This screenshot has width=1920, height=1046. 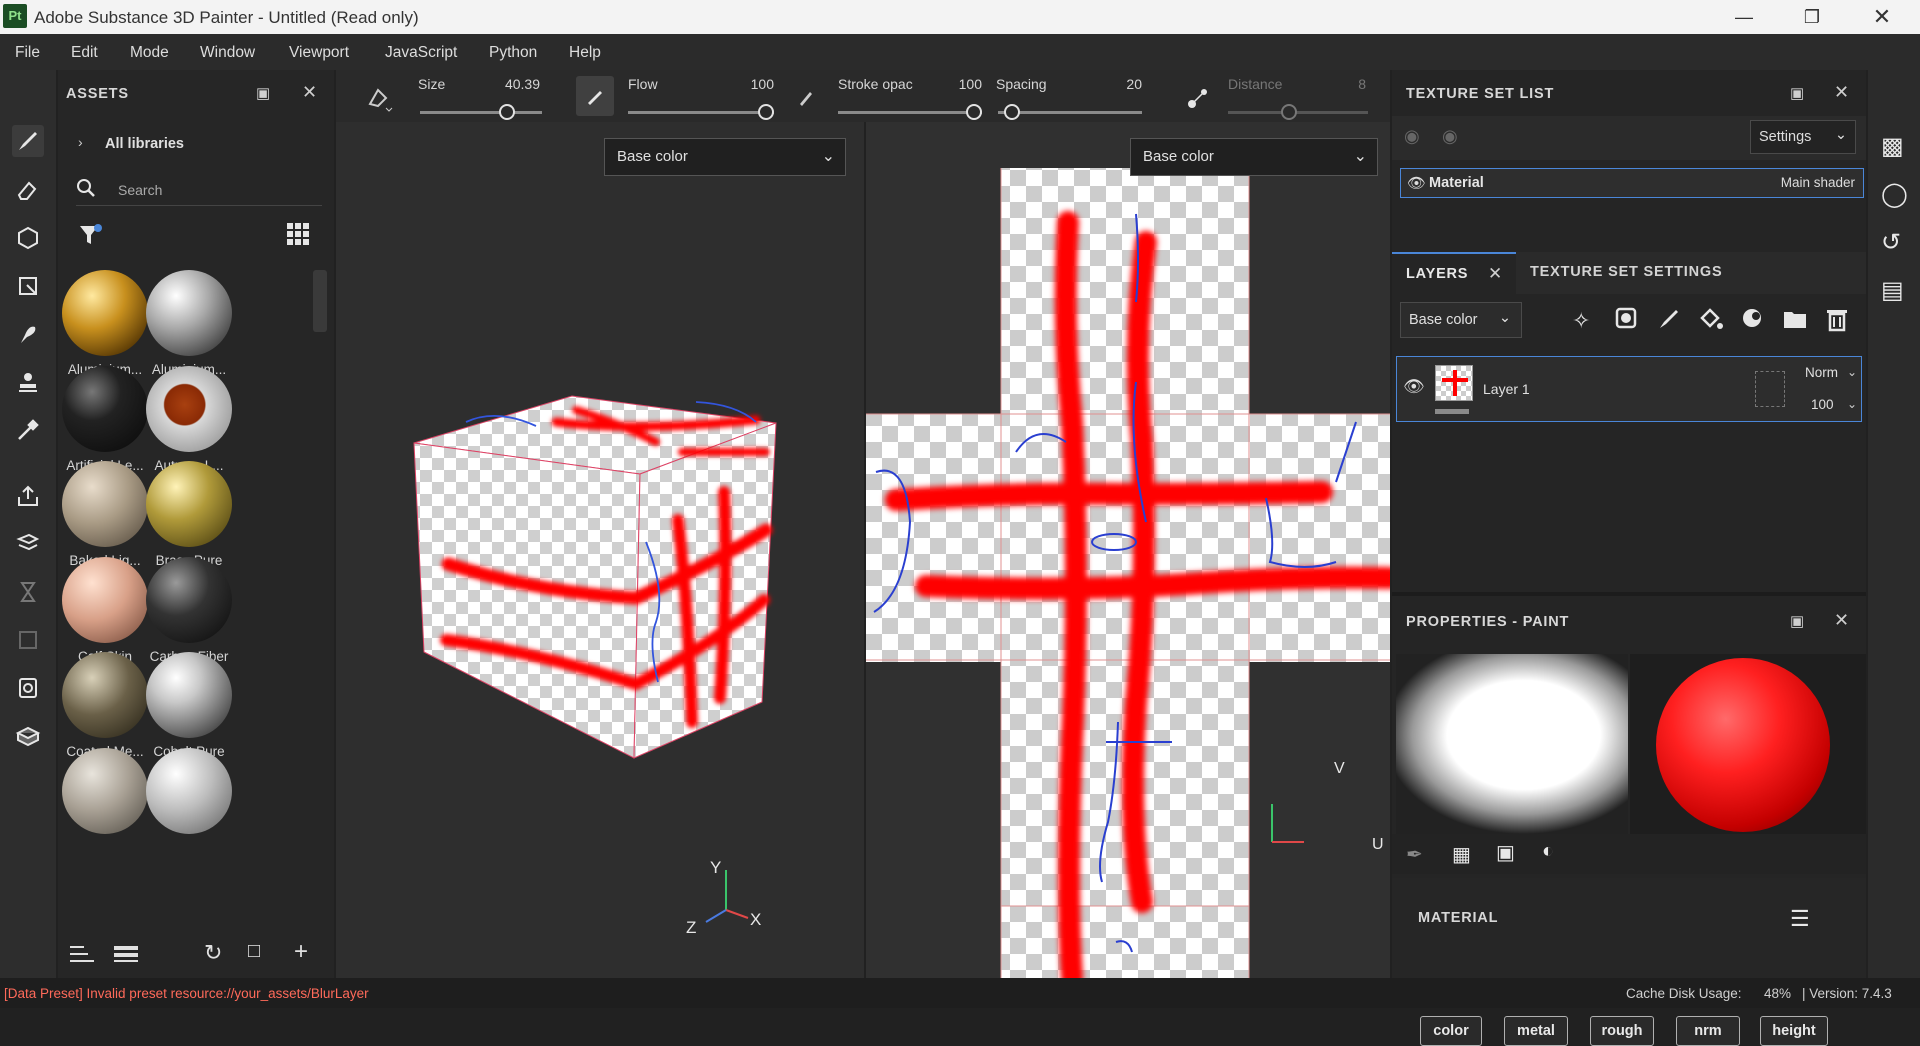 What do you see at coordinates (1708, 1031) in the screenshot?
I see `chip-nrm: nrm` at bounding box center [1708, 1031].